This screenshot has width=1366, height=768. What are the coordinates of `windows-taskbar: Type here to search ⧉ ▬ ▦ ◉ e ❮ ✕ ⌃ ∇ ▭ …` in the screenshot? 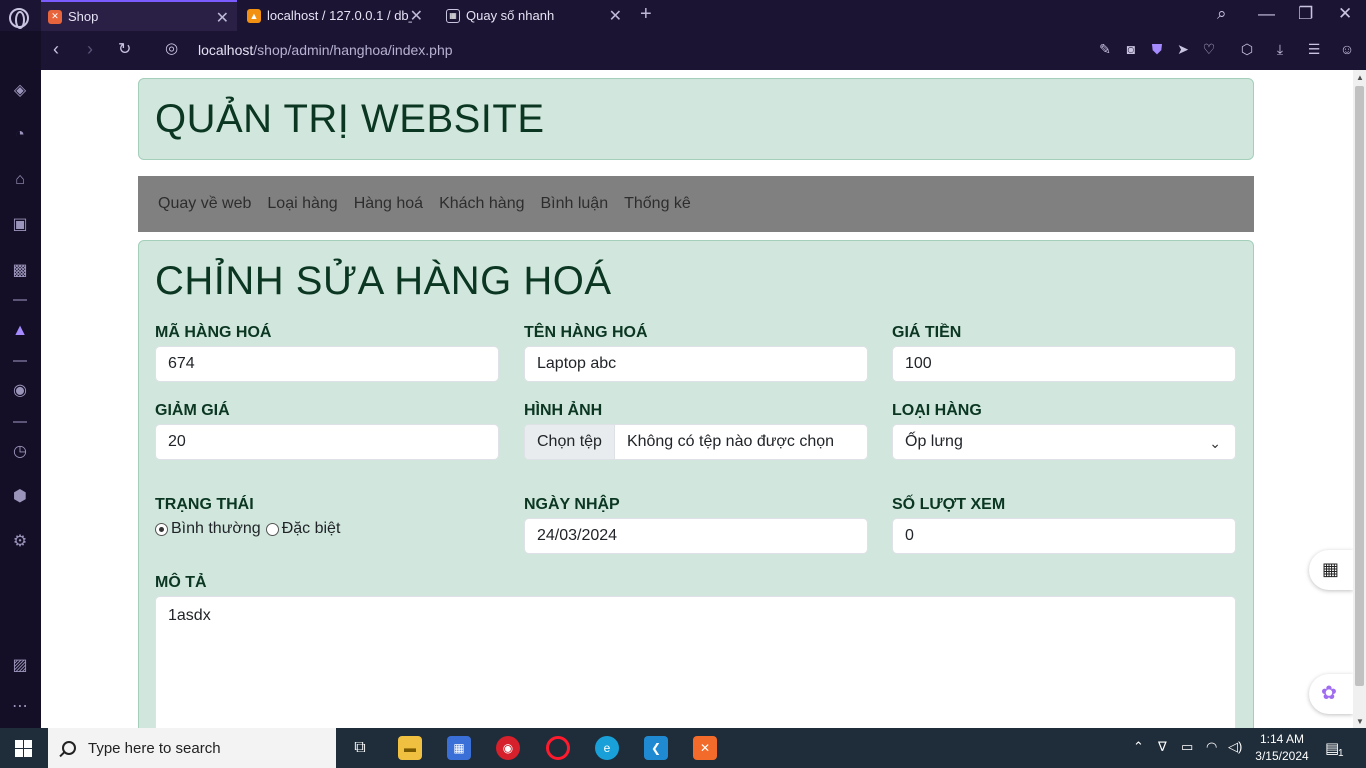 It's located at (683, 748).